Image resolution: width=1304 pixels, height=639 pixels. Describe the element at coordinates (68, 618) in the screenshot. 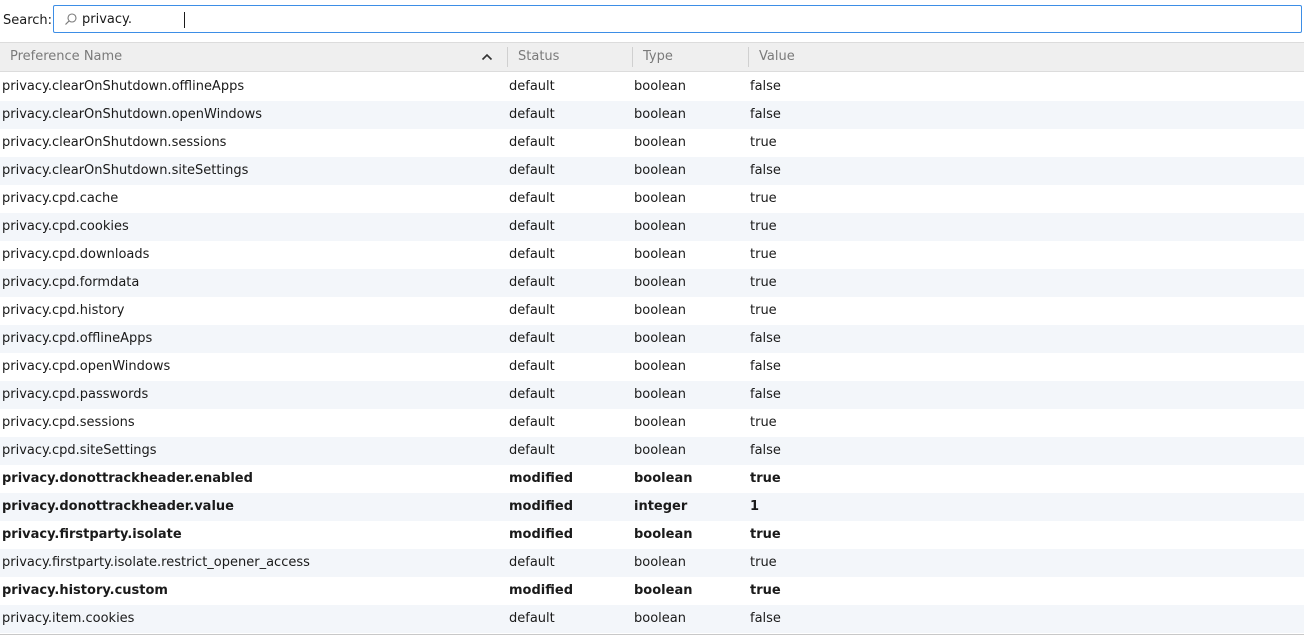

I see `pref-name: privacy.item.cookies` at that location.